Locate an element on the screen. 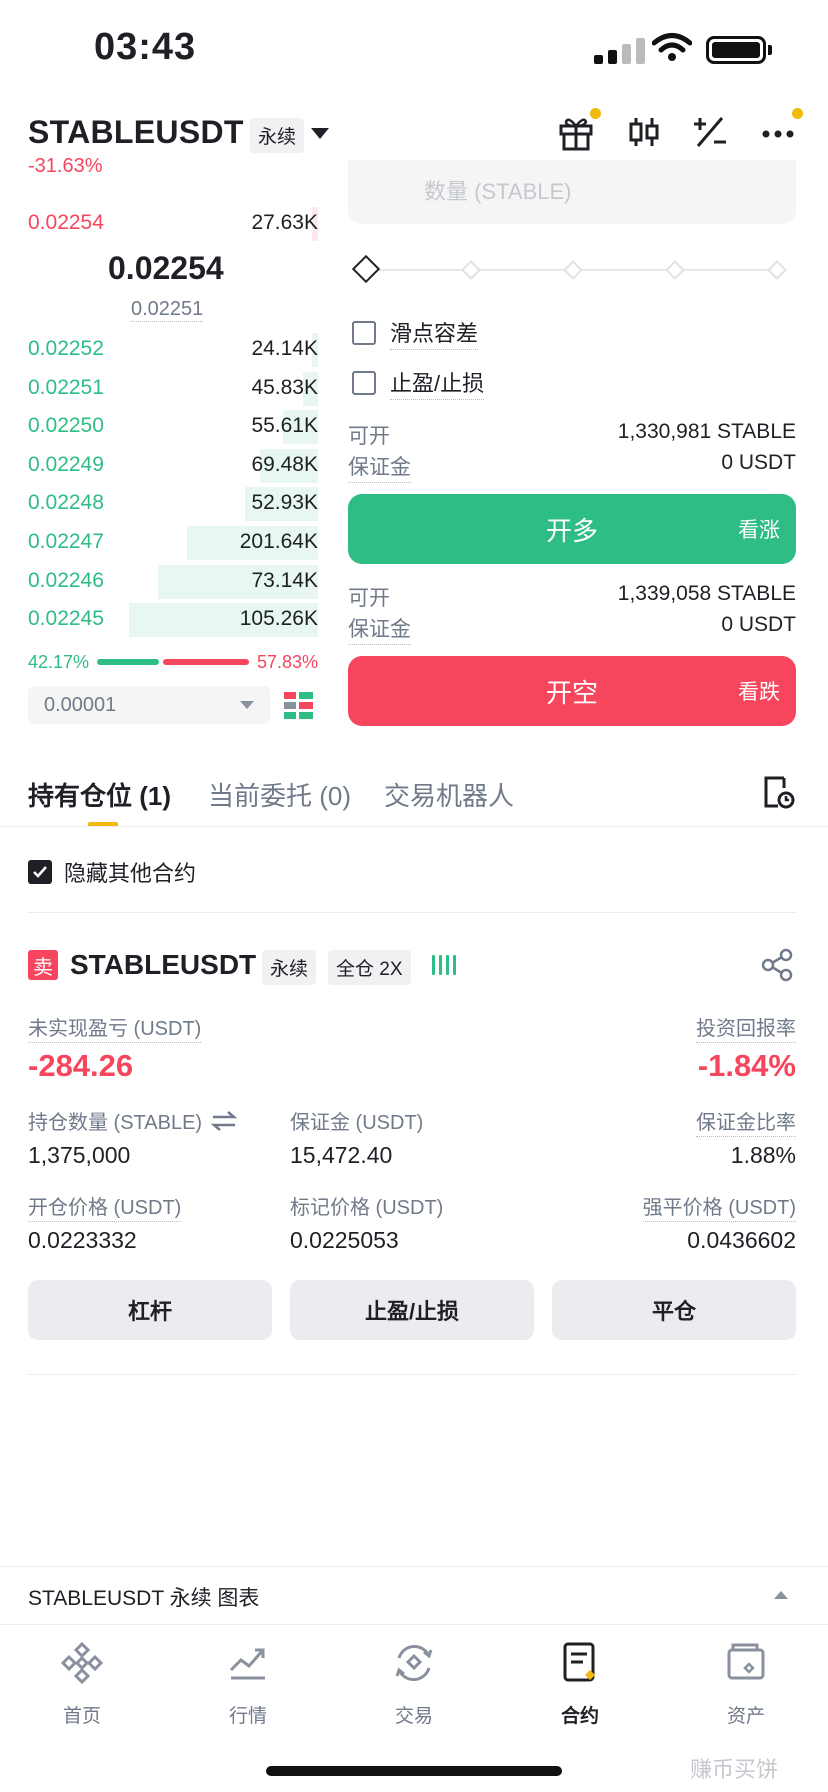 The width and height of the screenshot is (828, 1792). slippage-checkbox: 滑点容差 is located at coordinates (415, 333).